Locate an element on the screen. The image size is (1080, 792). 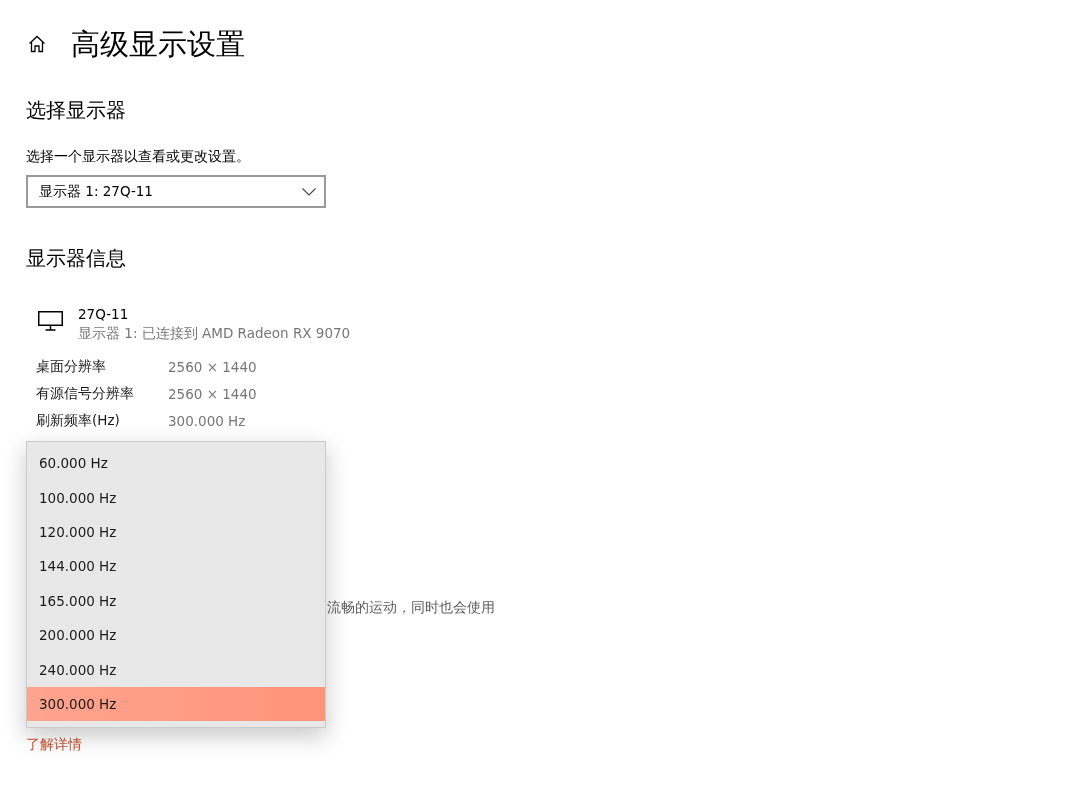
info-label: 刷新频率(Hz) is located at coordinates (78, 420).